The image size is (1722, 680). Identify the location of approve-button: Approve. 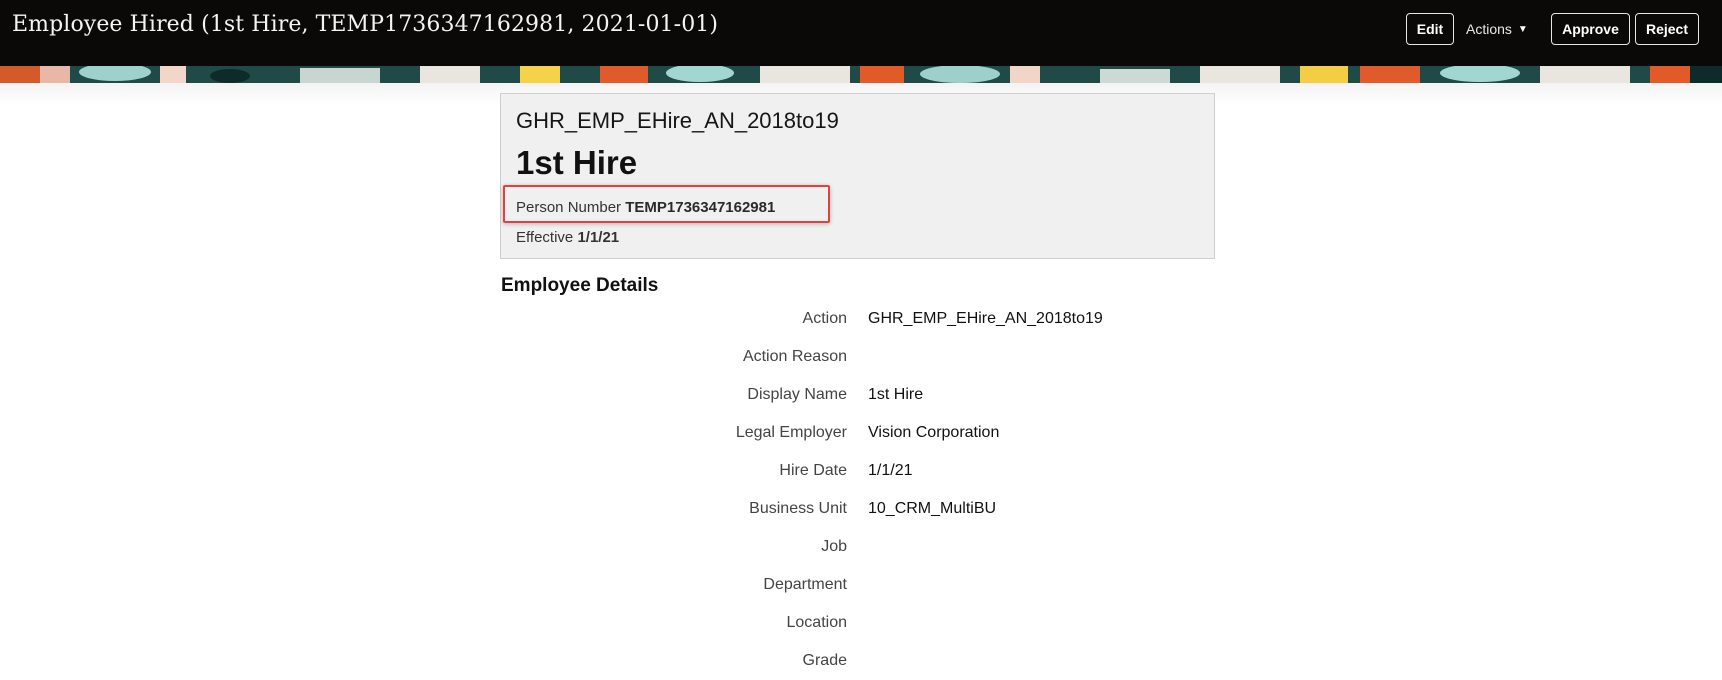
(1590, 29).